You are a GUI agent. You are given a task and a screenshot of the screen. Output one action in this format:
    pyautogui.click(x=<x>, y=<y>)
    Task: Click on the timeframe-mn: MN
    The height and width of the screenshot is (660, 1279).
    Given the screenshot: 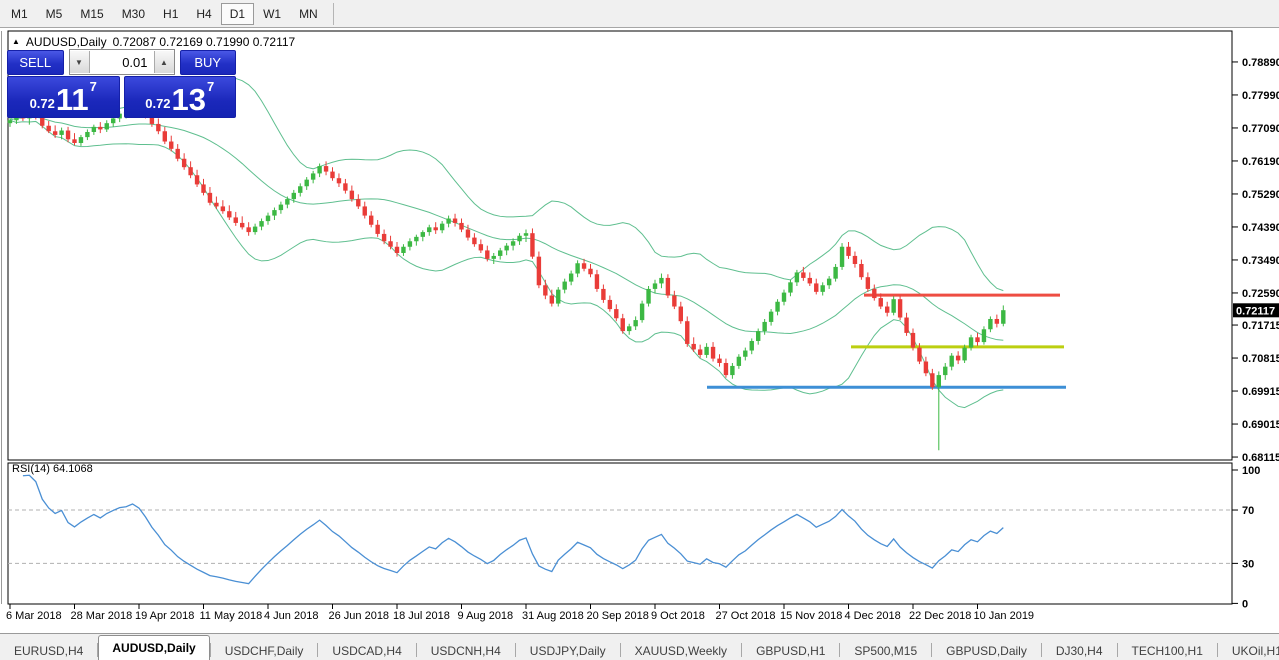 What is the action you would take?
    pyautogui.click(x=308, y=14)
    